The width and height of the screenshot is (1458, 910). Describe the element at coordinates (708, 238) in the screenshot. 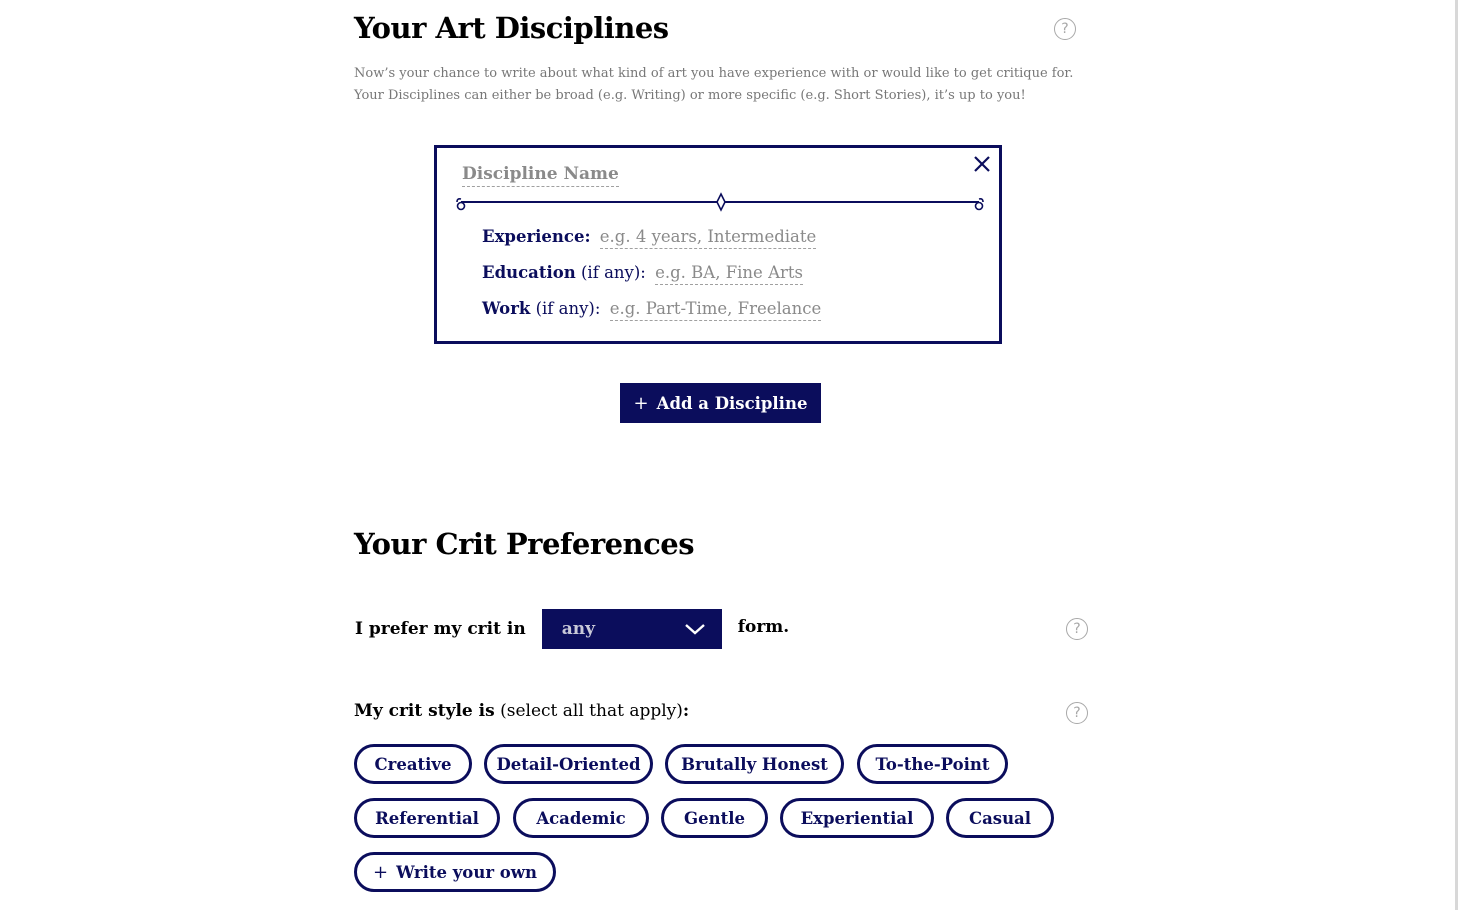

I see `experience-input: e.g. 4 years, Intermediate` at that location.